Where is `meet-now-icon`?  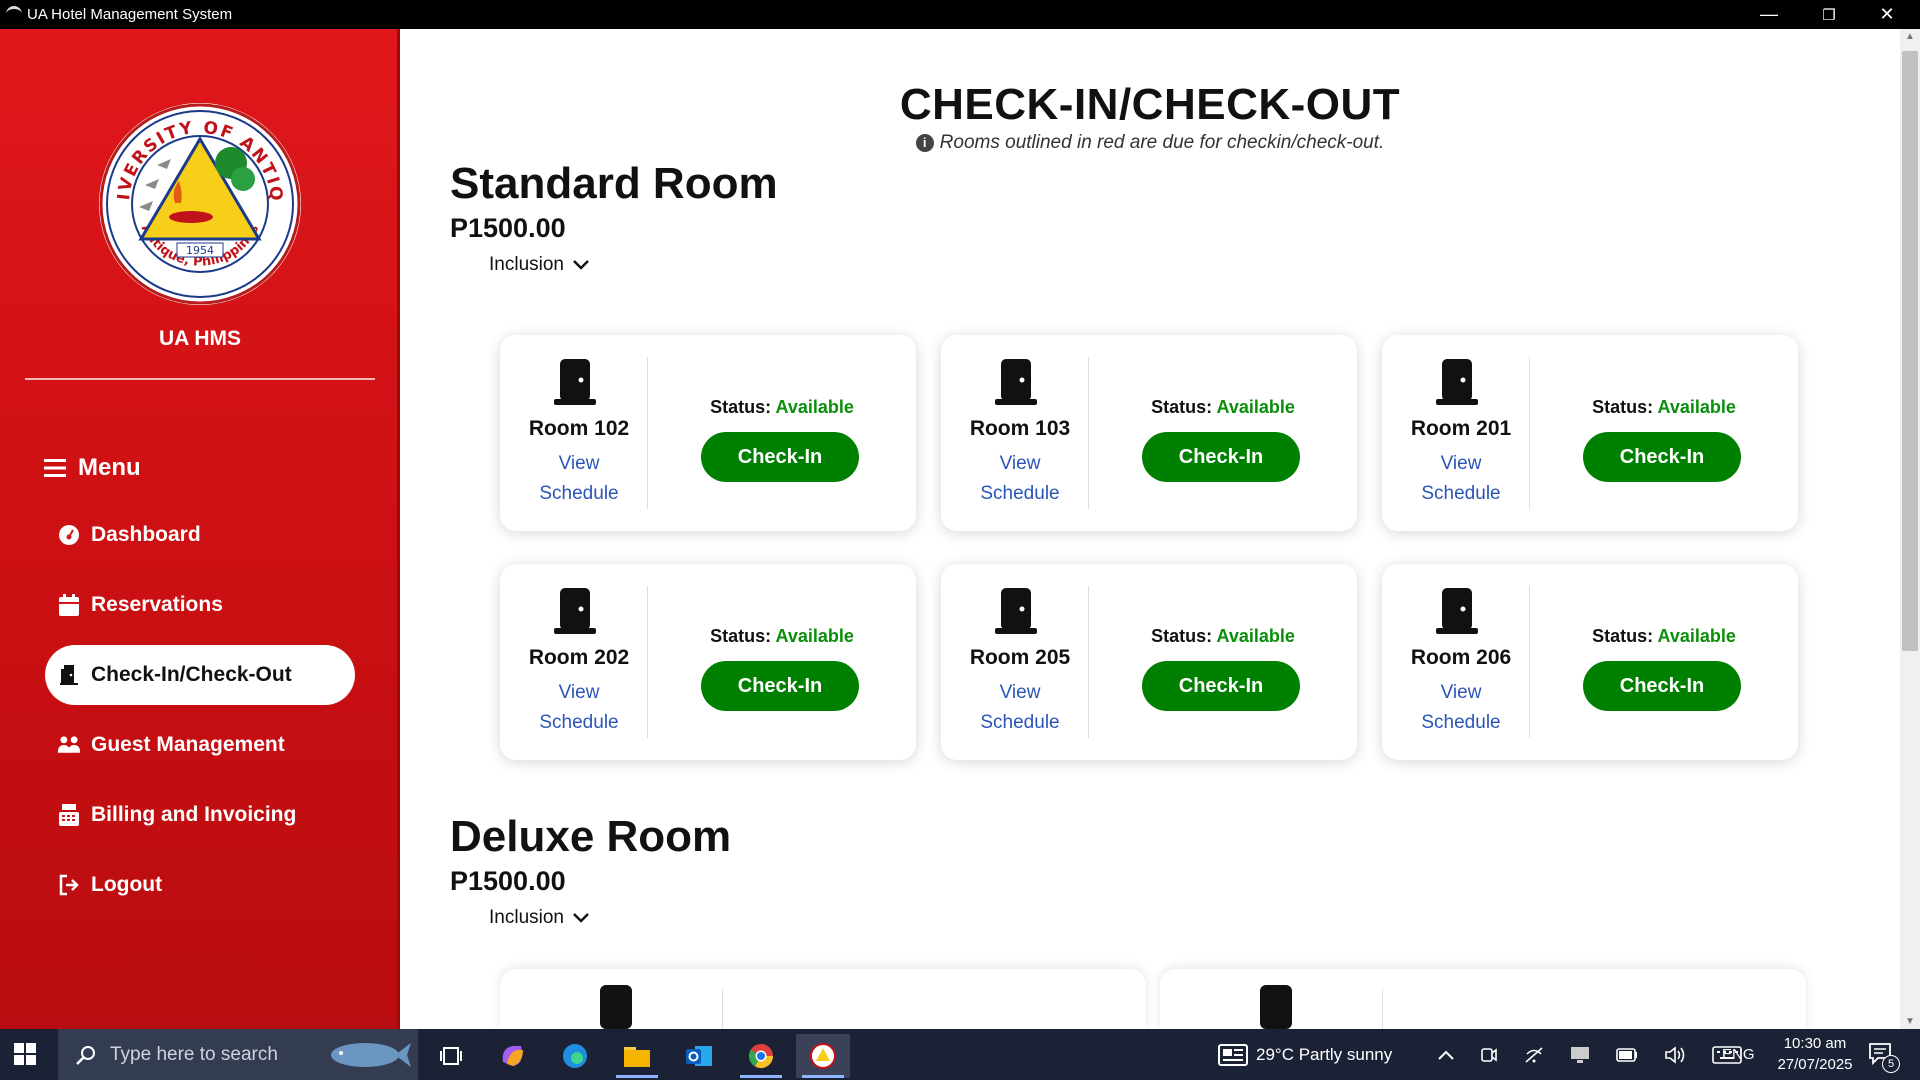 meet-now-icon is located at coordinates (1489, 1055).